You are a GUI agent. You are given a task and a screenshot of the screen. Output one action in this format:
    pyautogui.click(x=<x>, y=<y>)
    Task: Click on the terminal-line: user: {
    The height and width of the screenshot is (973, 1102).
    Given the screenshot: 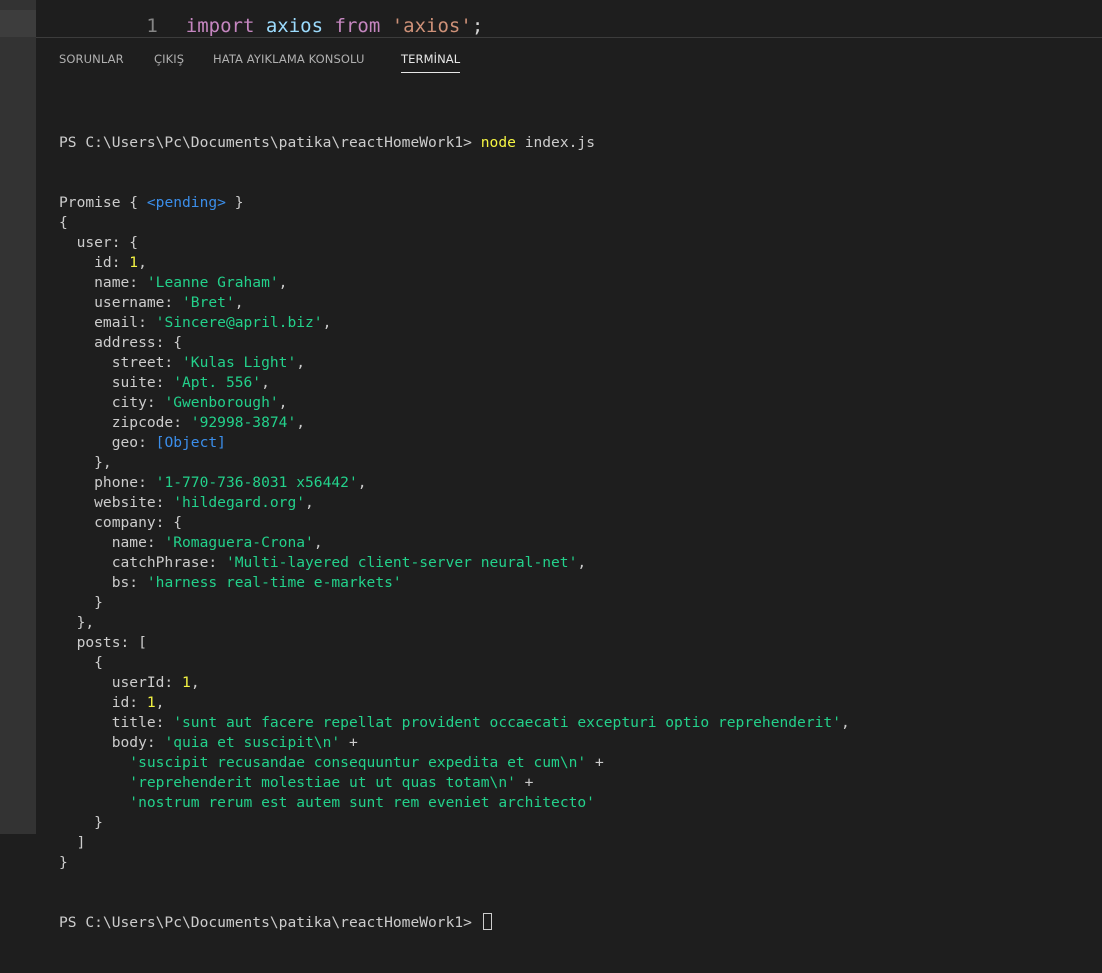 What is the action you would take?
    pyautogui.click(x=580, y=243)
    